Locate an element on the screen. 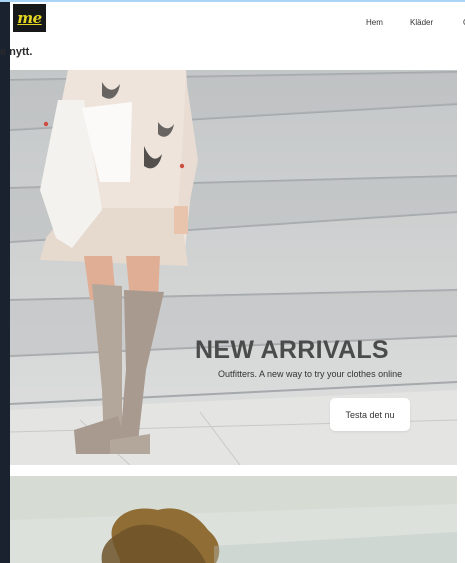 The height and width of the screenshot is (563, 465). tree-photo is located at coordinates (233, 519).